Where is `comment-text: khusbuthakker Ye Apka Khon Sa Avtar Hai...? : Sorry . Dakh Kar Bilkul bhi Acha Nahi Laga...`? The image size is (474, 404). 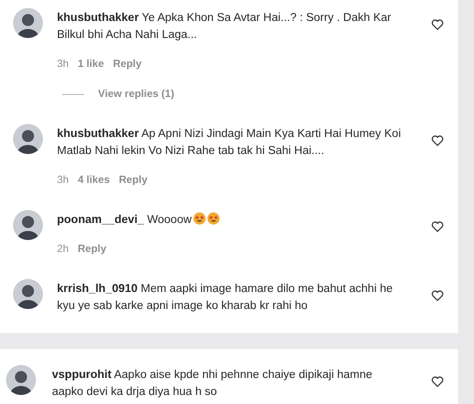
comment-text: khusbuthakker Ye Apka Khon Sa Avtar Hai...? : Sorry . Dakh Kar Bilkul bhi Acha Nahi Laga... is located at coordinates (224, 27).